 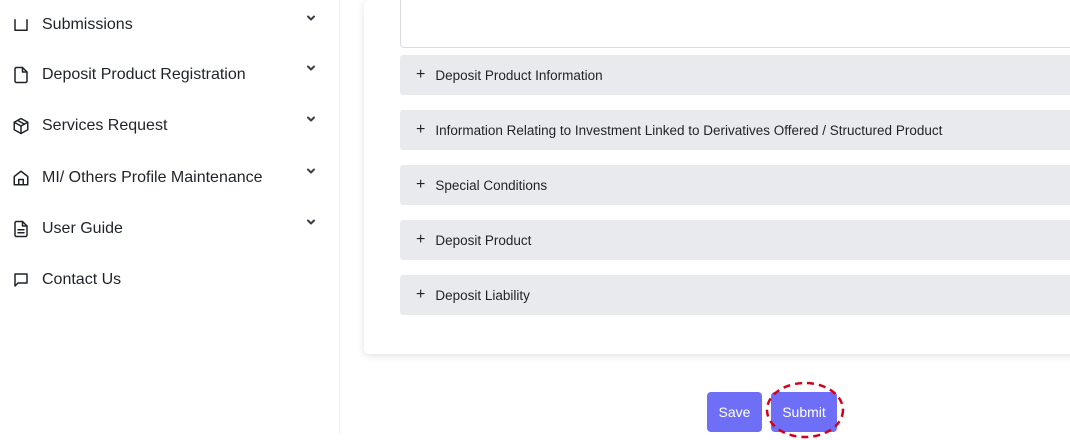 What do you see at coordinates (735, 24) in the screenshot?
I see `text-area-field` at bounding box center [735, 24].